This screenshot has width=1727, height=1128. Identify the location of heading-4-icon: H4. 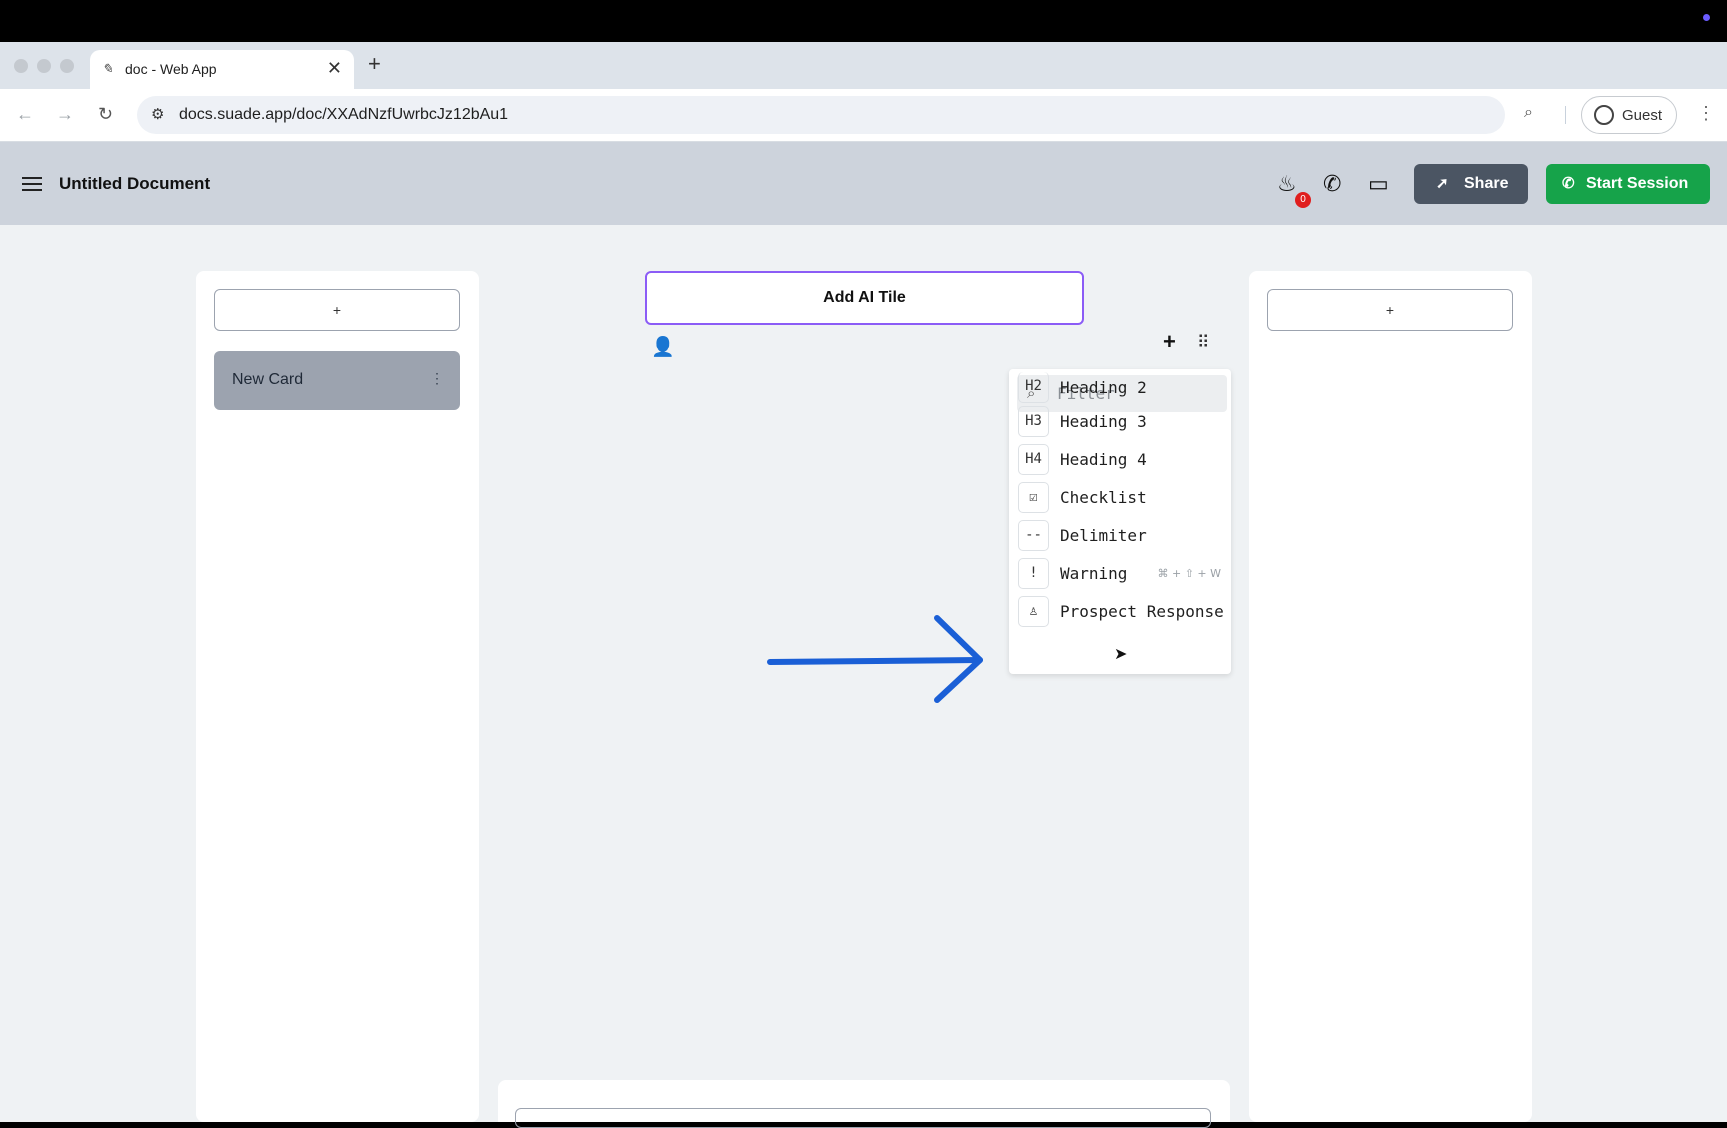
(1033, 459).